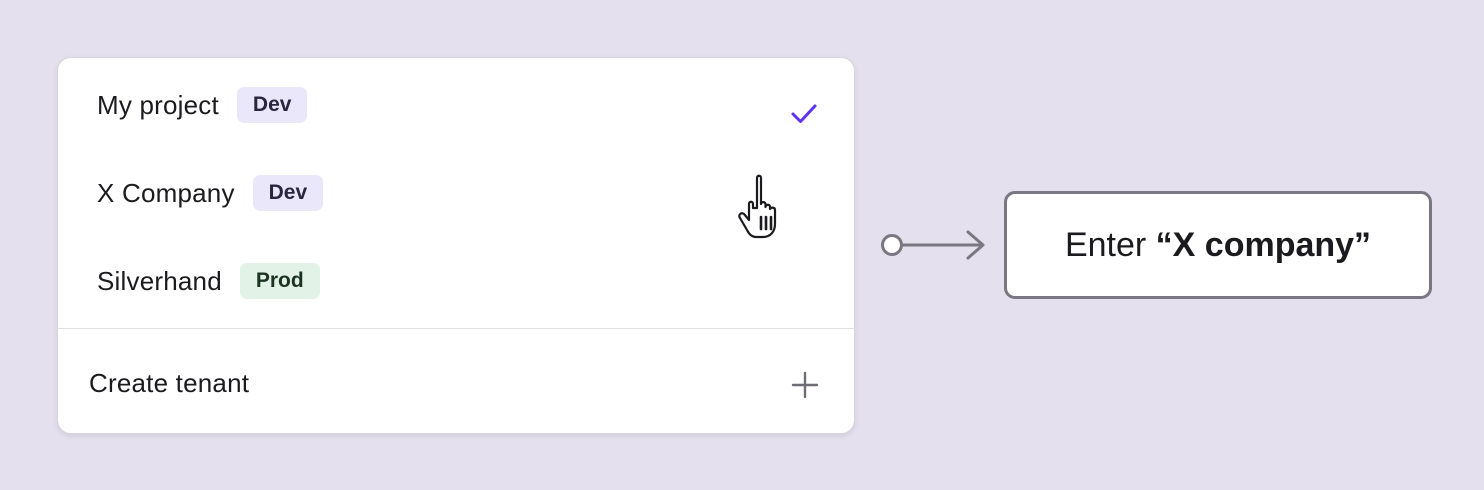 This screenshot has height=490, width=1484. Describe the element at coordinates (159, 280) in the screenshot. I see `tenant-name: Silverhand` at that location.